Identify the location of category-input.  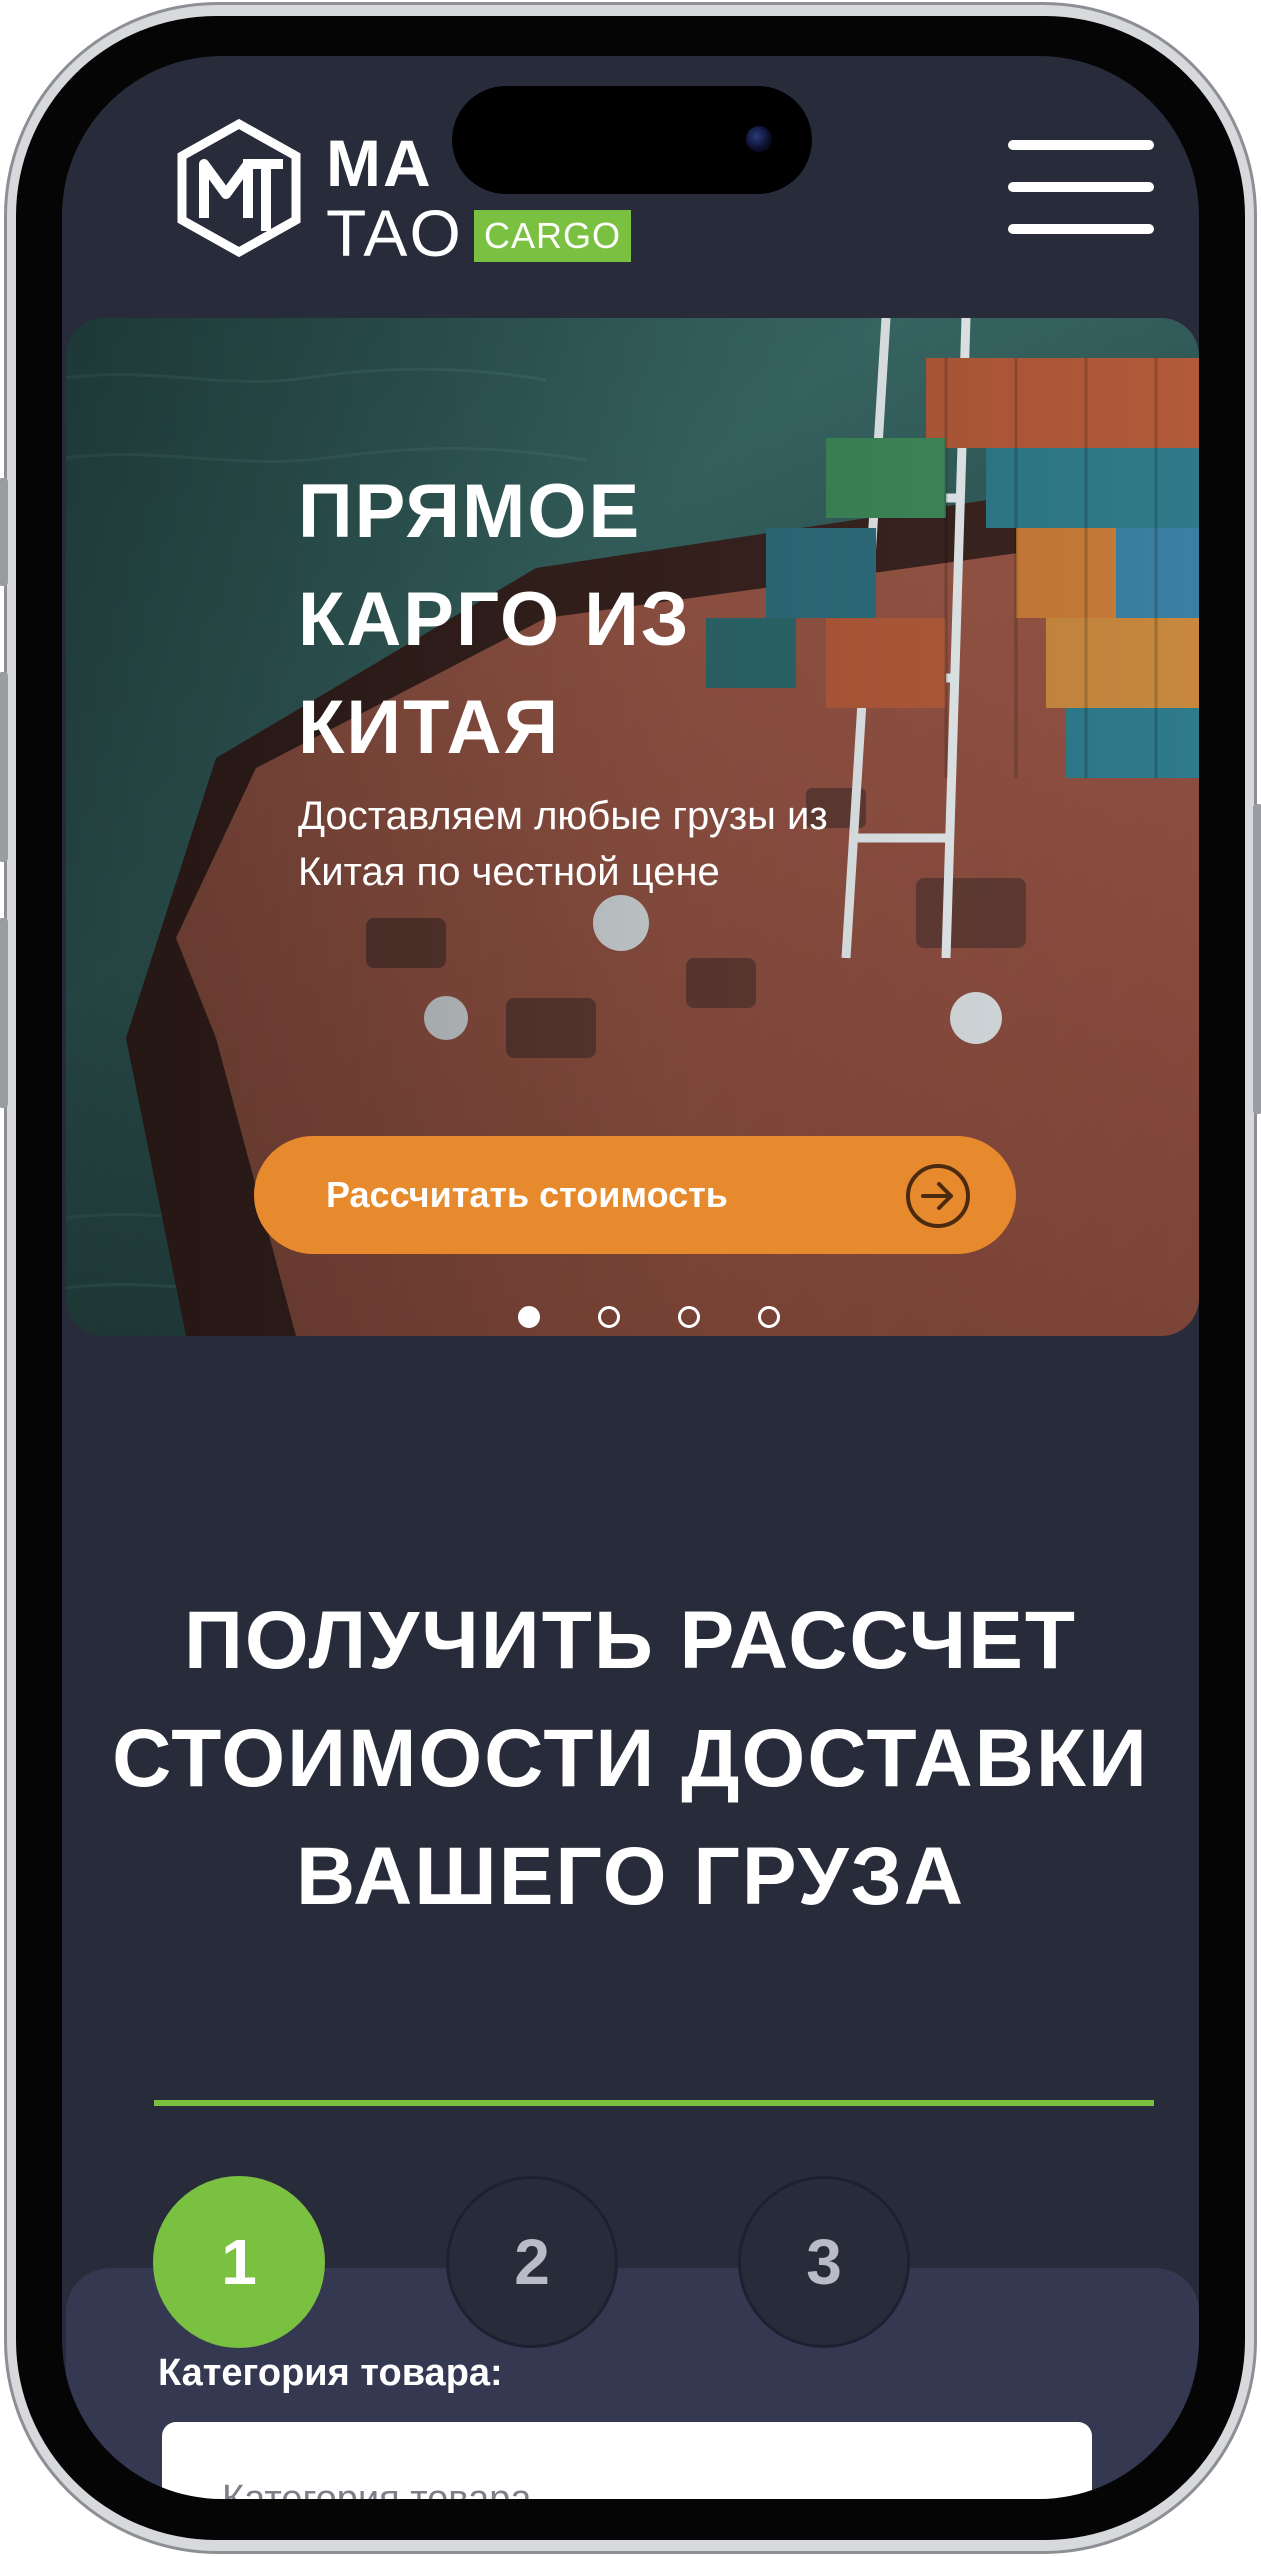
(627, 2460).